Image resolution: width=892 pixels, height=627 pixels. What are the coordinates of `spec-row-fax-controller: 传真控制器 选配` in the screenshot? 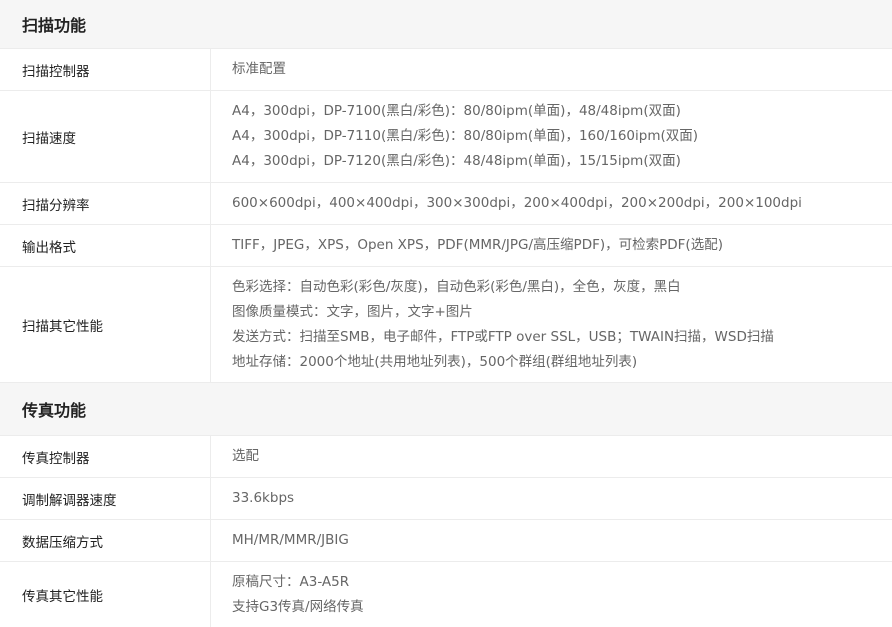 It's located at (446, 457).